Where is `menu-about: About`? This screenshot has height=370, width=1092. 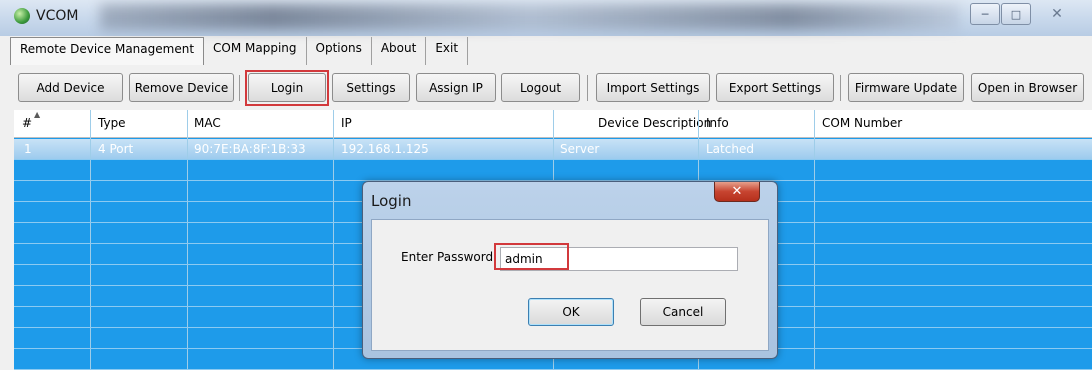 menu-about: About is located at coordinates (399, 51).